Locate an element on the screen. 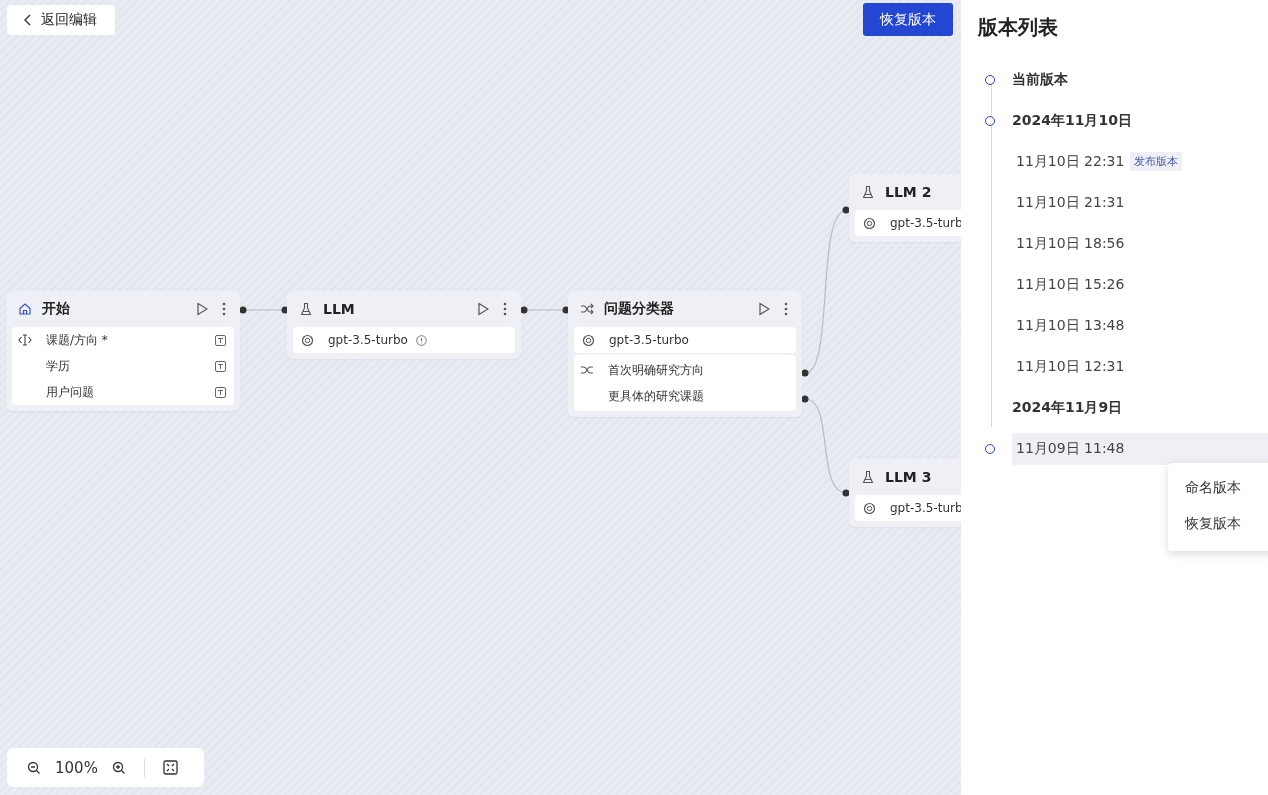 The width and height of the screenshot is (1268, 795). node-title: LLM 2 is located at coordinates (909, 192).